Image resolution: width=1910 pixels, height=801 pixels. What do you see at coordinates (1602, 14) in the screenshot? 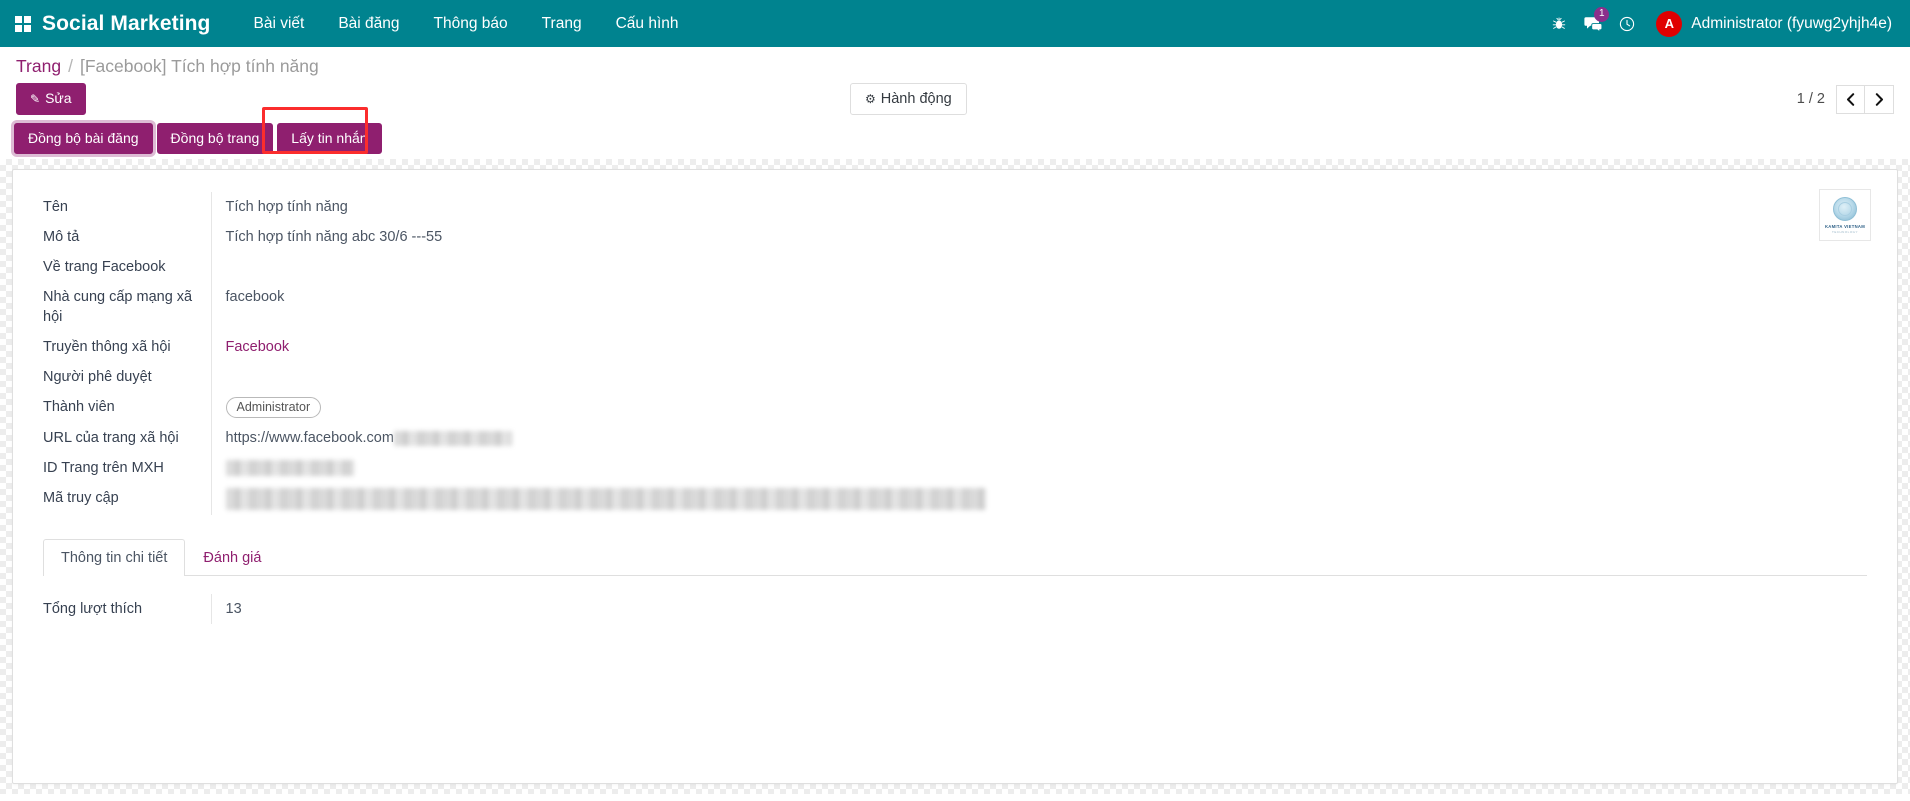
I see `messages-badge: 1` at bounding box center [1602, 14].